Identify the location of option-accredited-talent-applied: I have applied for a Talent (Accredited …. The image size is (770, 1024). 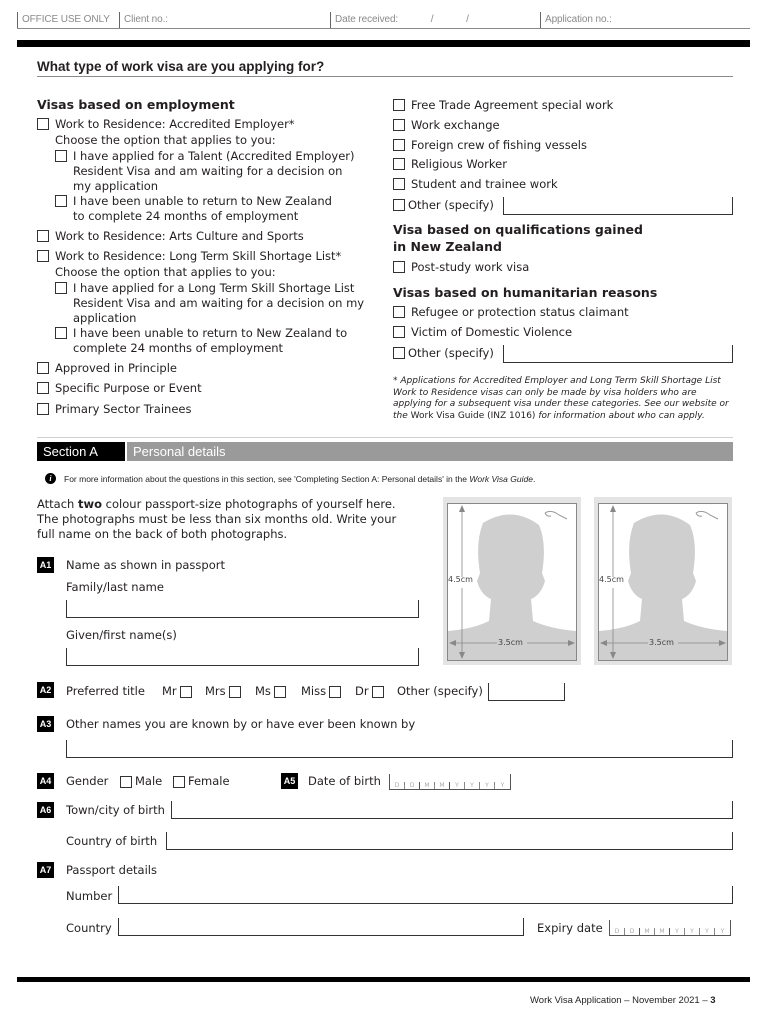
(205, 171).